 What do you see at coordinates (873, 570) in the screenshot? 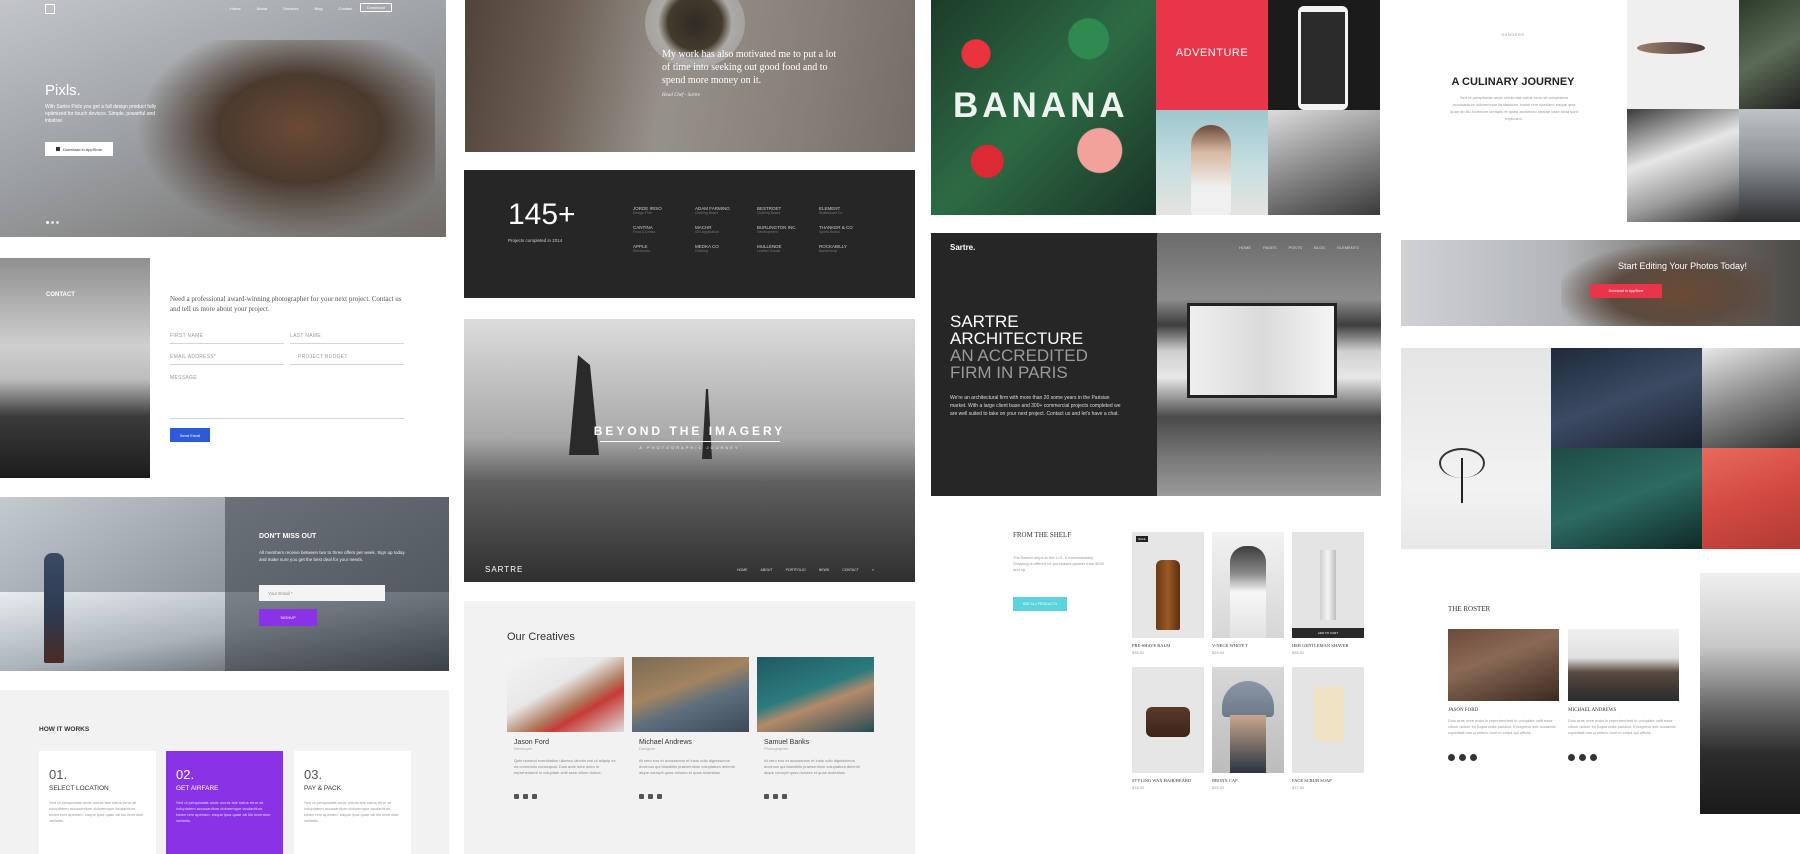
I see `menu-icon: ≡` at bounding box center [873, 570].